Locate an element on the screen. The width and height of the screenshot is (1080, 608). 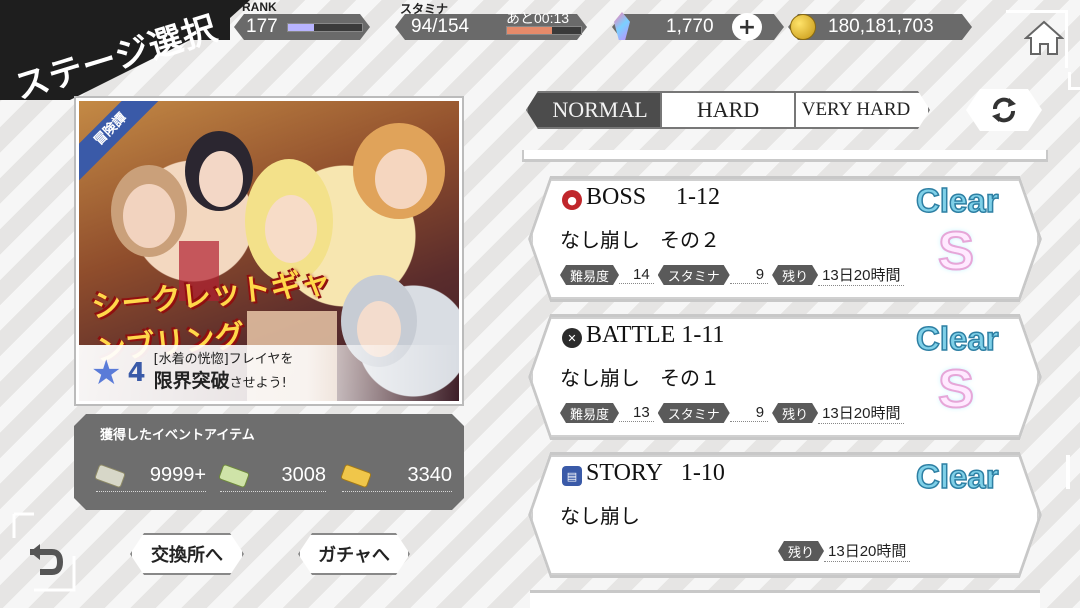
home-icon is located at coordinates (1044, 37).